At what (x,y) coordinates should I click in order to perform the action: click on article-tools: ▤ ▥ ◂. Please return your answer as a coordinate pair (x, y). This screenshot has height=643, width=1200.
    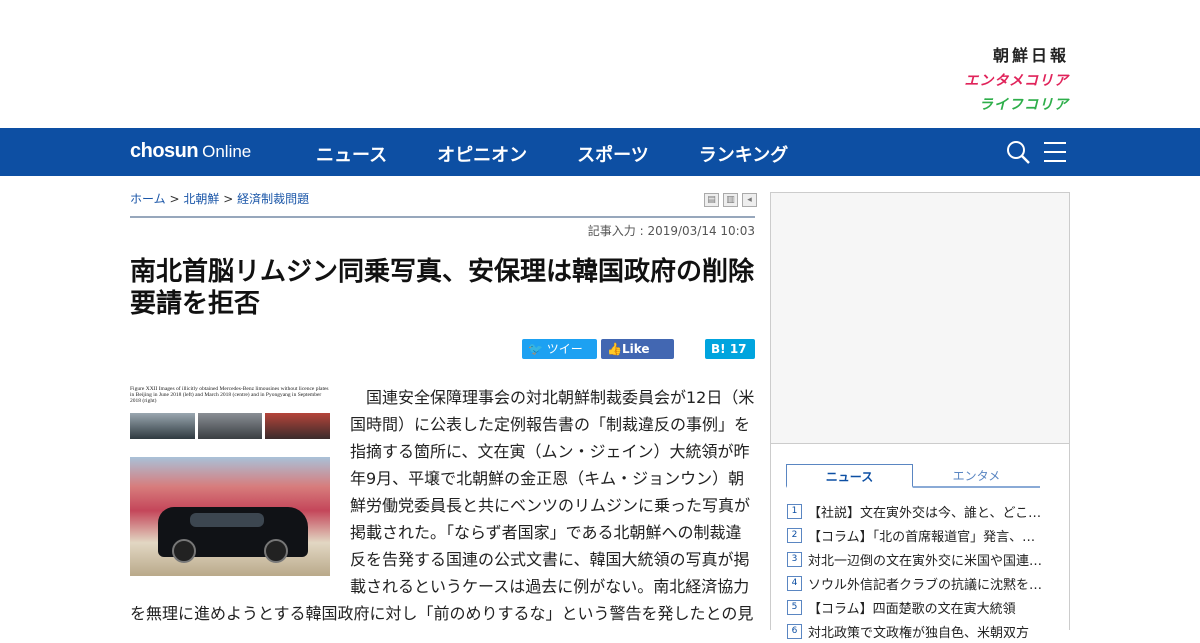
    Looking at the image, I should click on (730, 200).